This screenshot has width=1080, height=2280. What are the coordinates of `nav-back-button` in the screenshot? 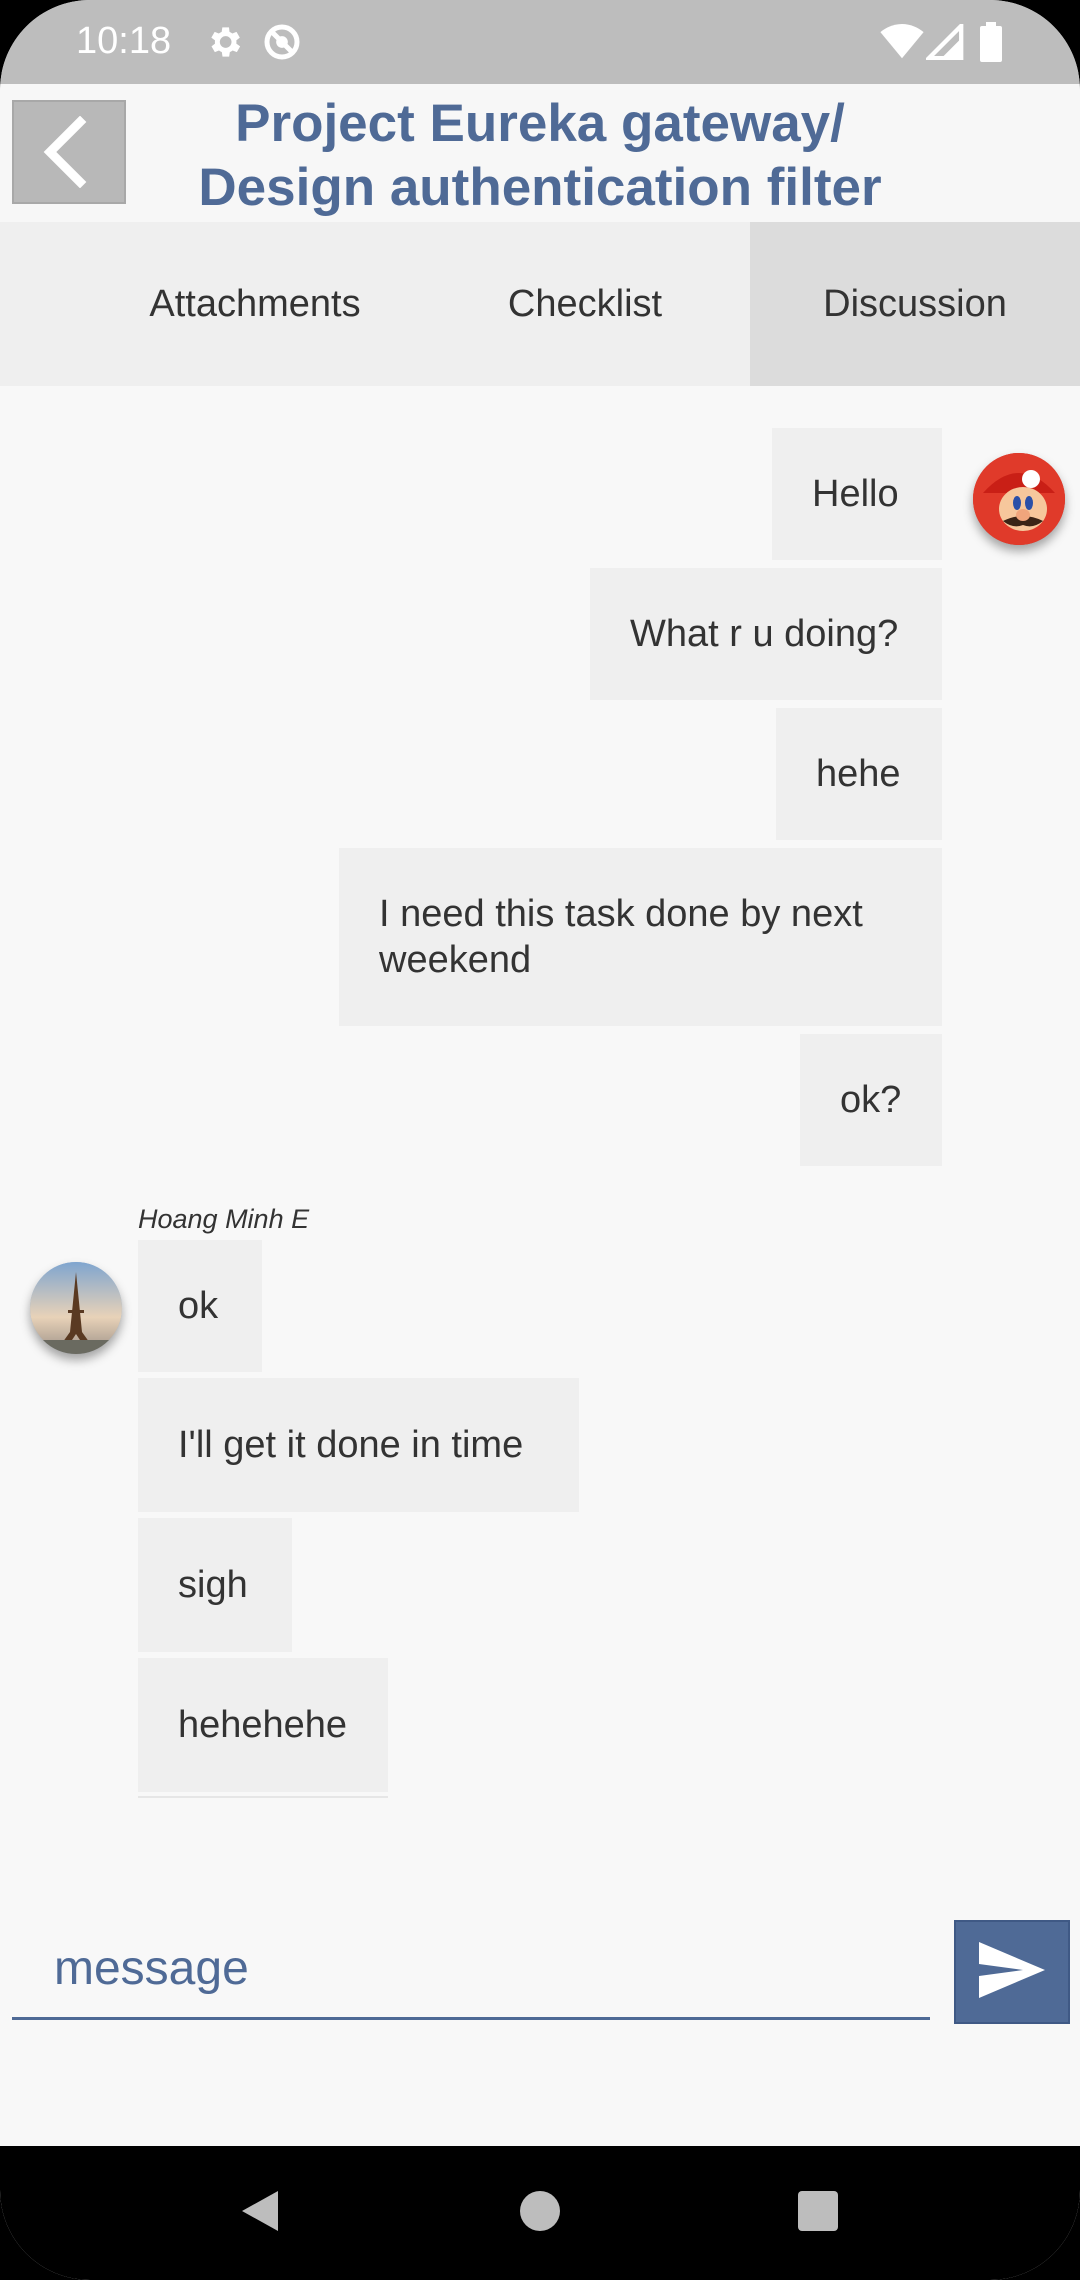 It's located at (260, 2213).